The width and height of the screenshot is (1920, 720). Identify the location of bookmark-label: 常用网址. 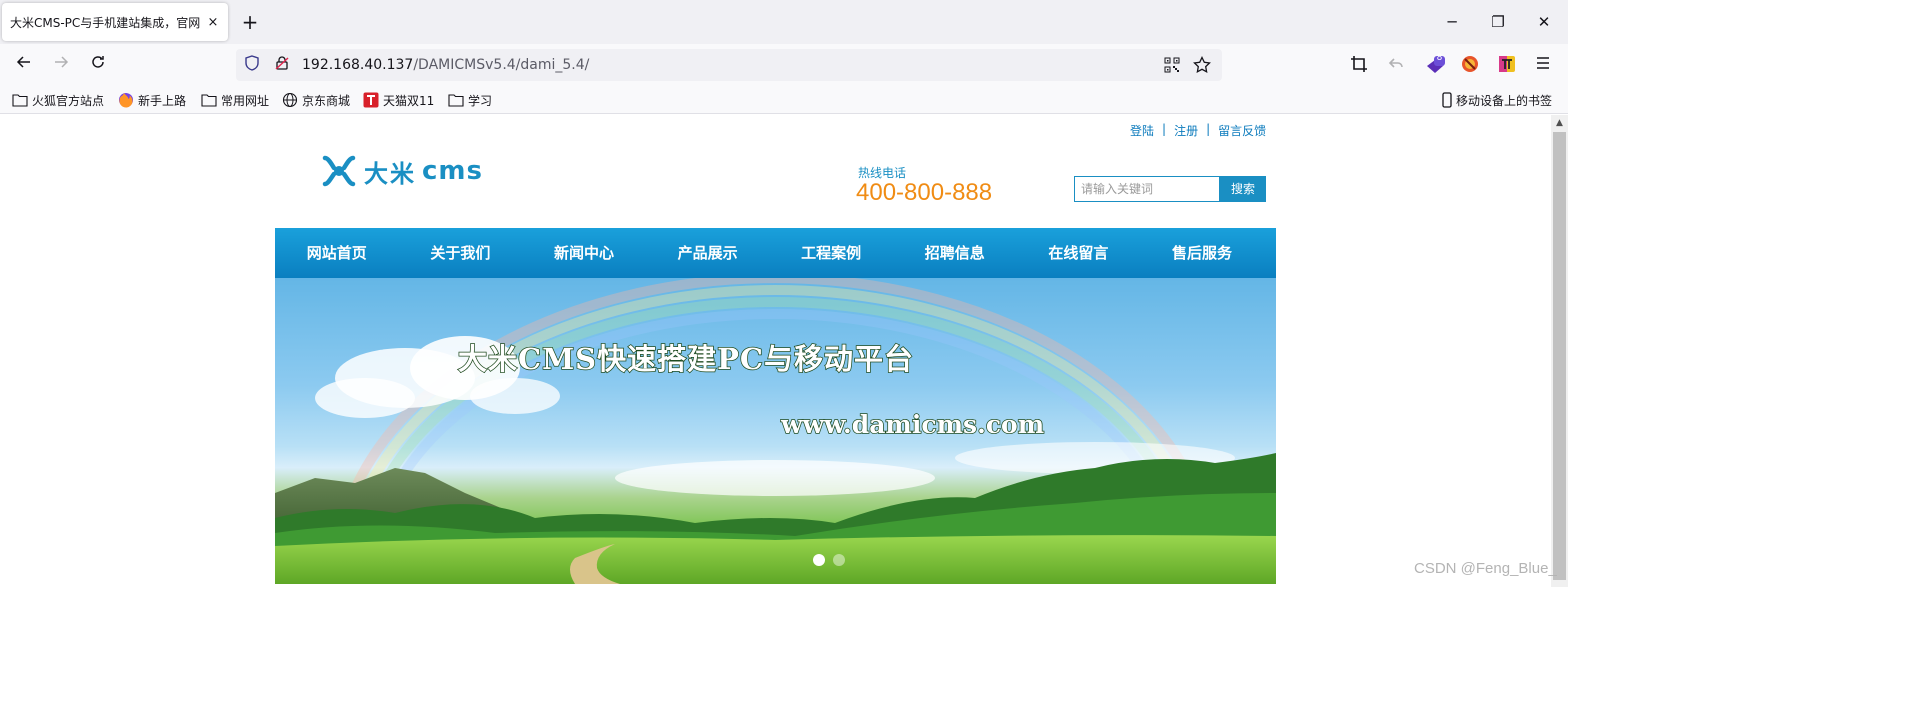
(245, 100).